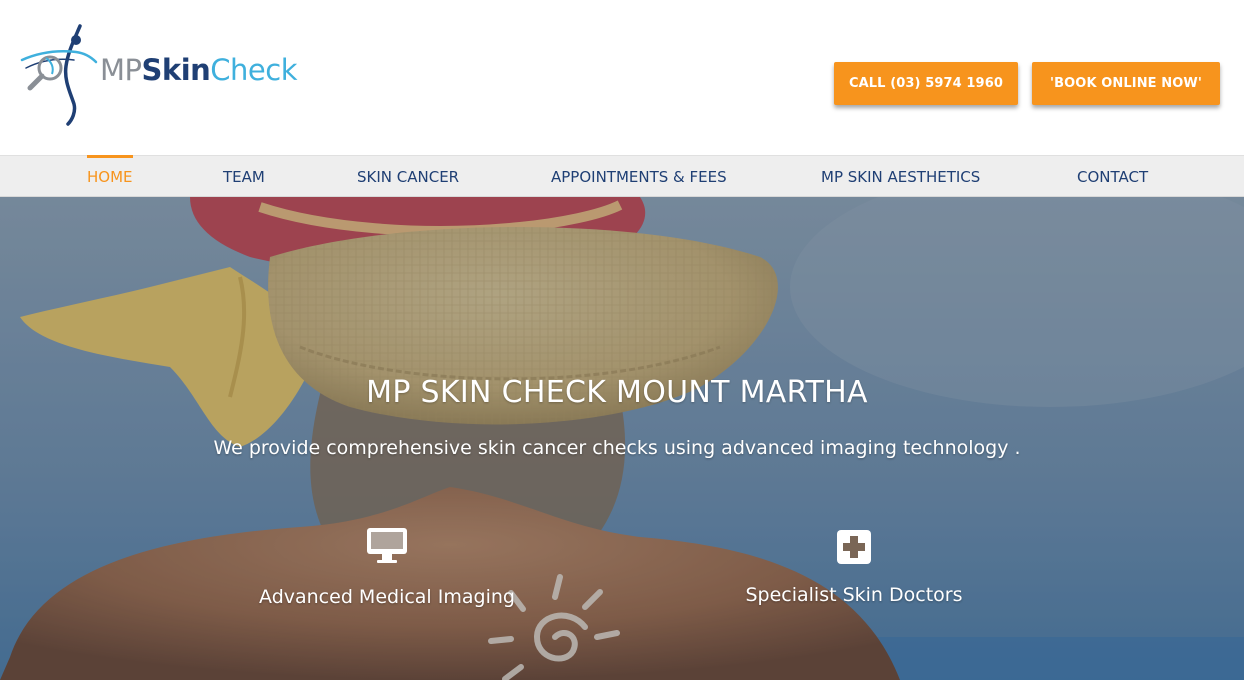 The height and width of the screenshot is (680, 1244). Describe the element at coordinates (1126, 83) in the screenshot. I see `book-online-button: 'BOOK ONLINE NOW'` at that location.